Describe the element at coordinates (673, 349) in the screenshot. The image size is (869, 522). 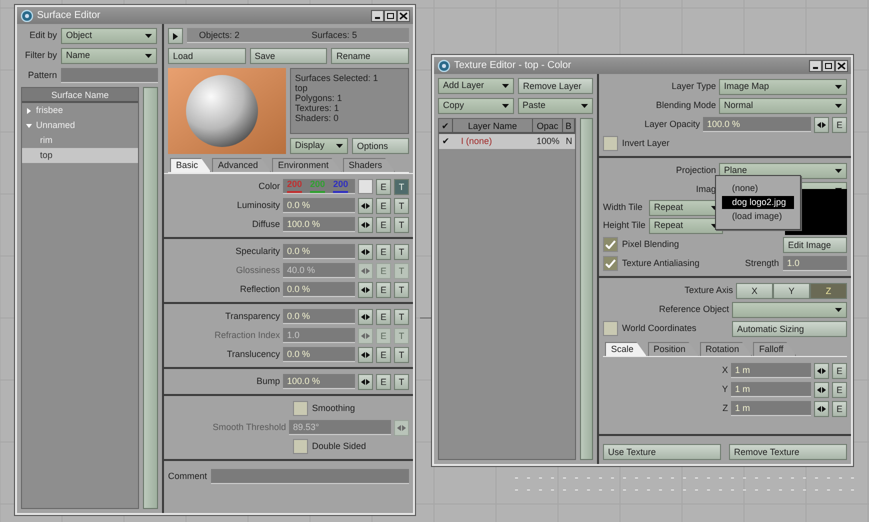
I see `tab: Position` at that location.